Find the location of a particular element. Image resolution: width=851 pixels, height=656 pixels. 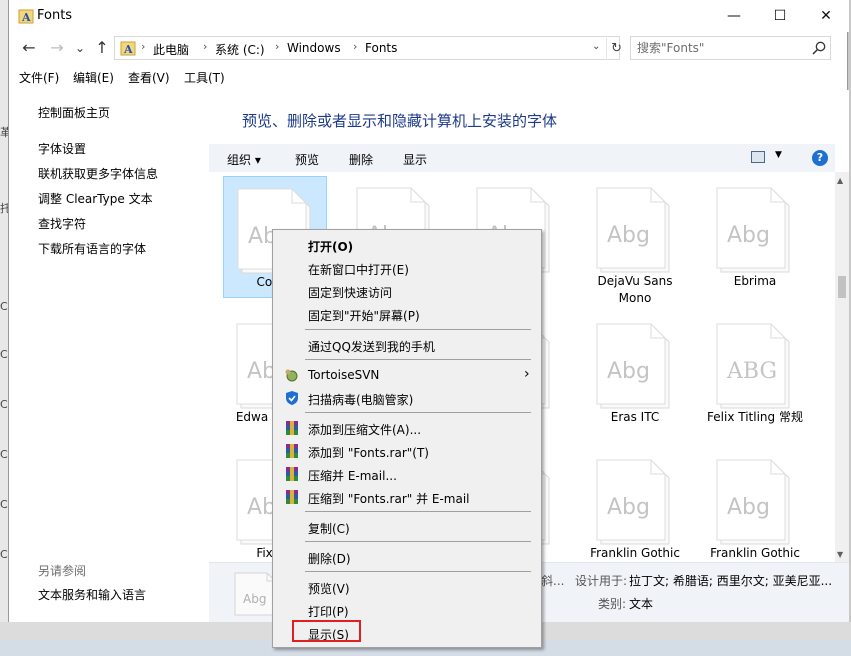

breadcrumb-fonts: Fonts is located at coordinates (381, 48).